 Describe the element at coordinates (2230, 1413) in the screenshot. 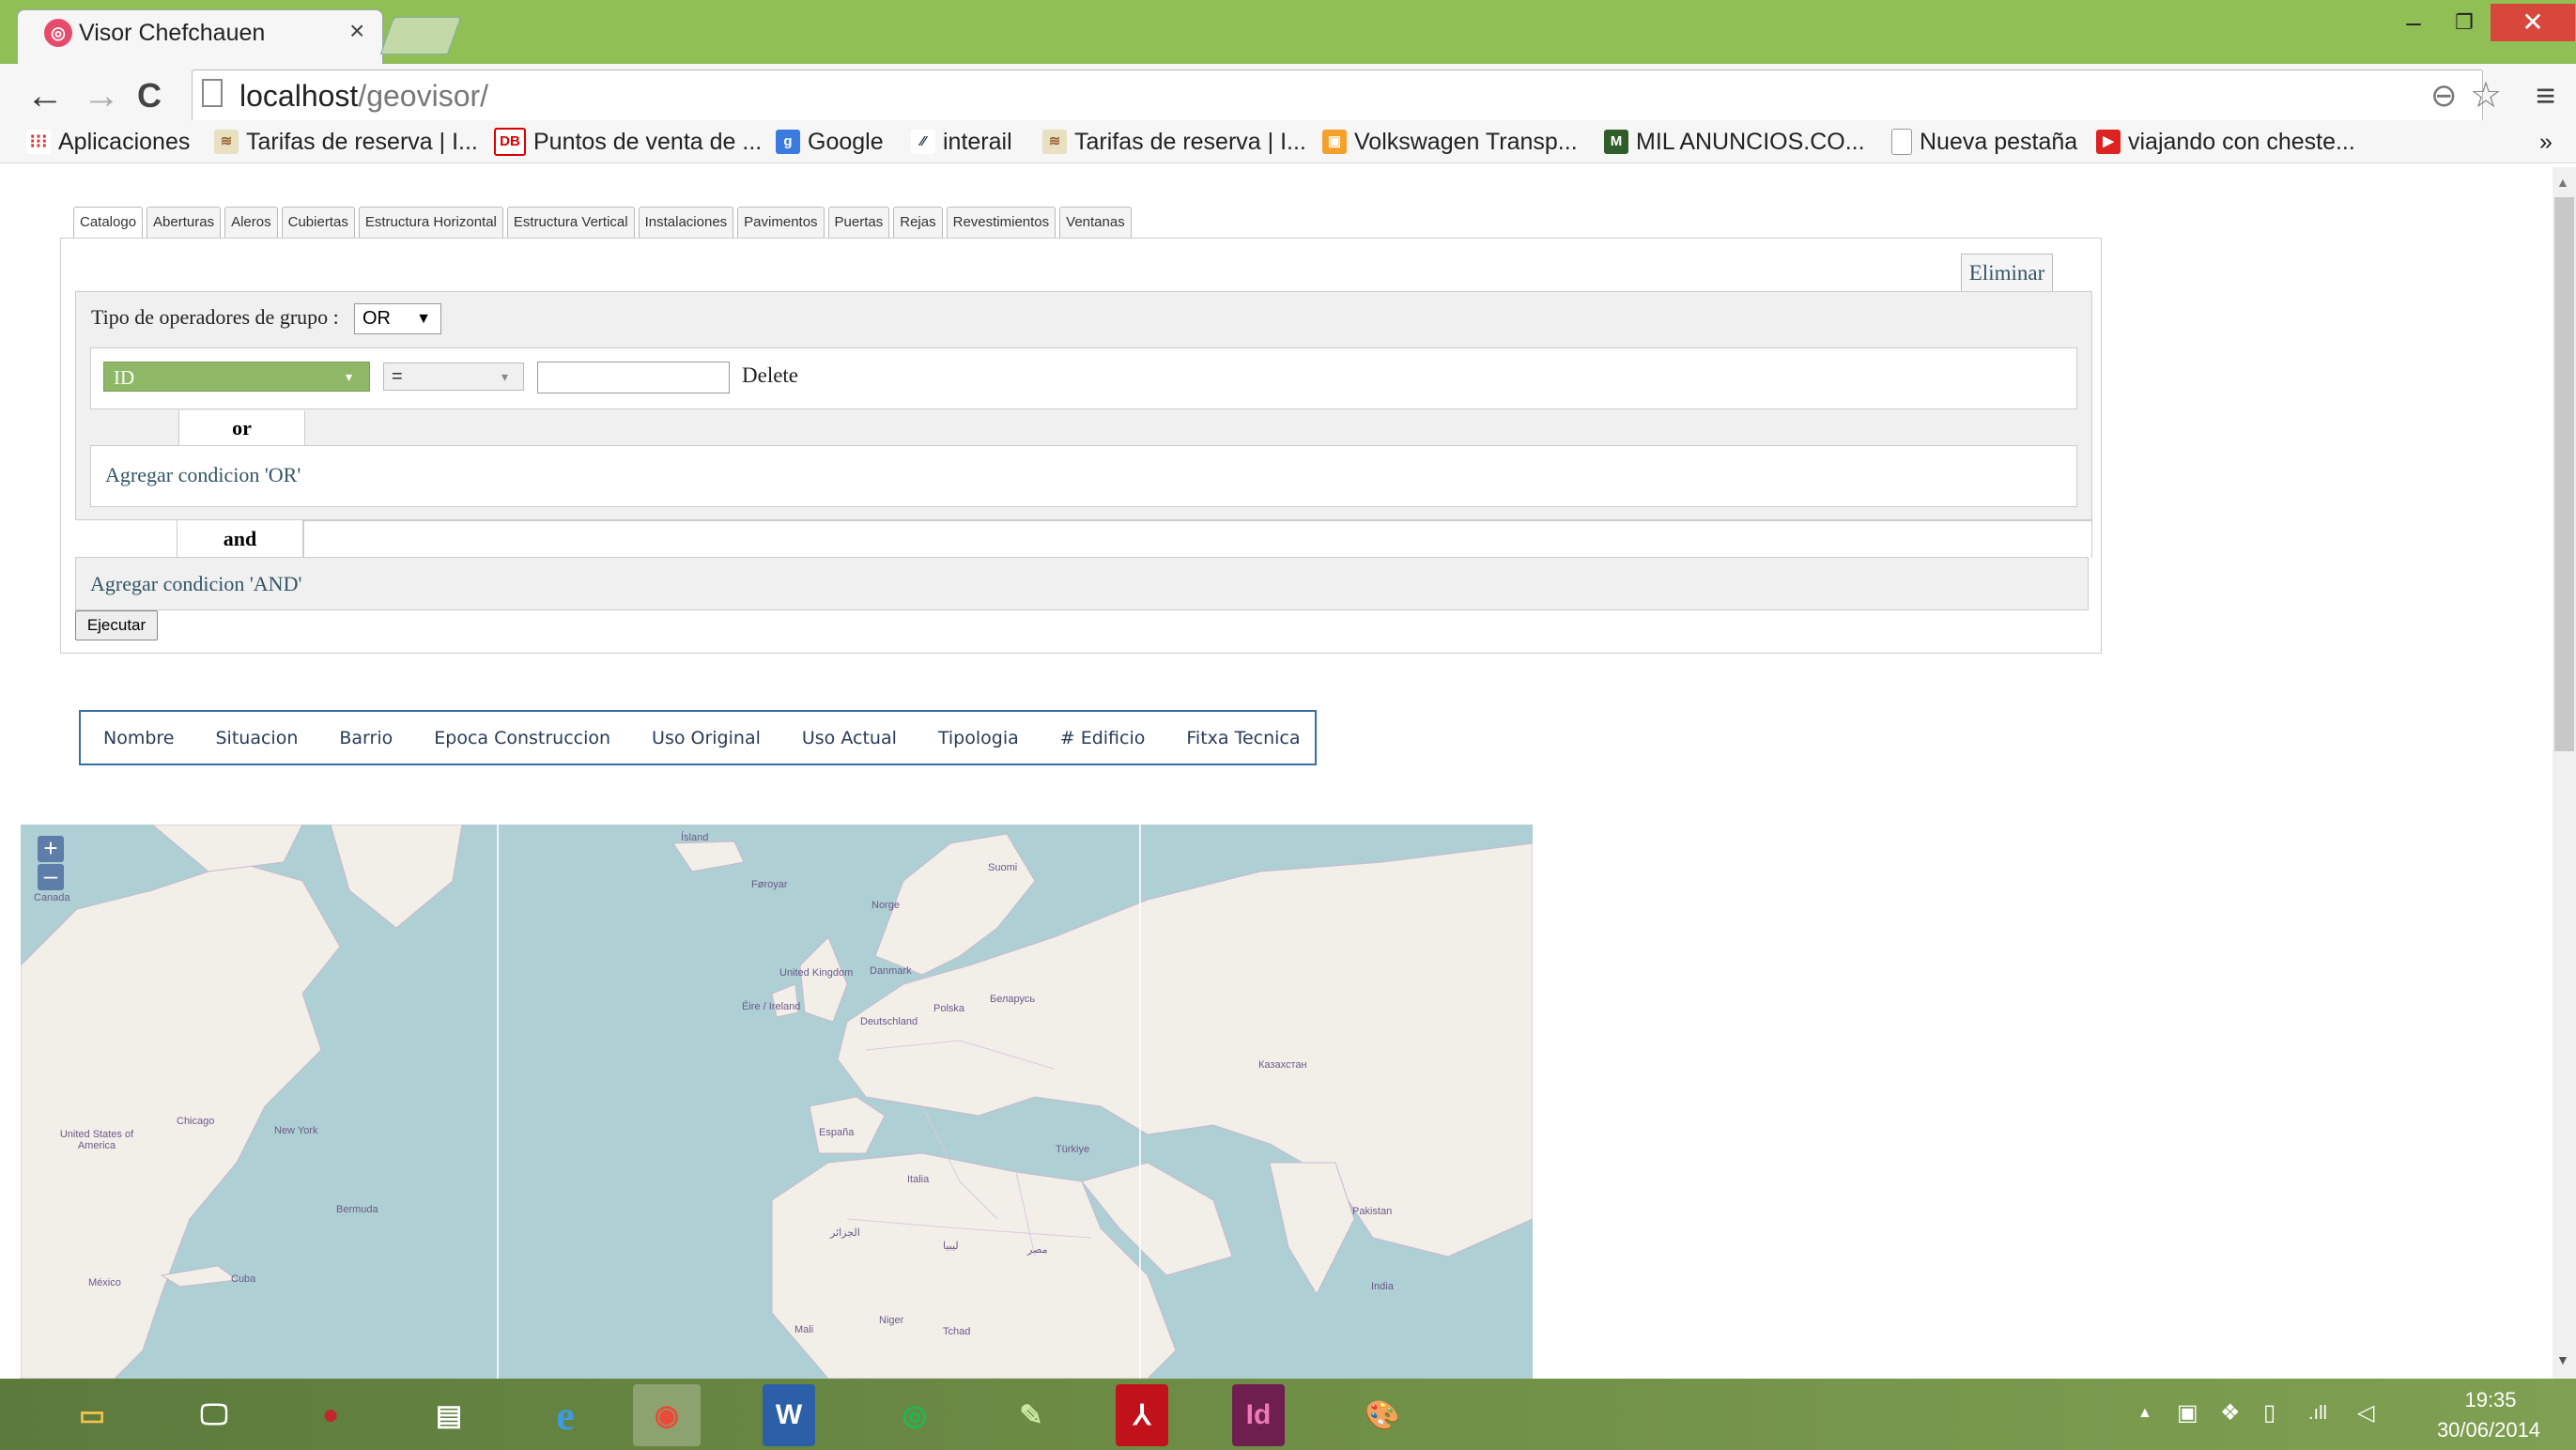

I see `dropbox-icon: ❖` at that location.